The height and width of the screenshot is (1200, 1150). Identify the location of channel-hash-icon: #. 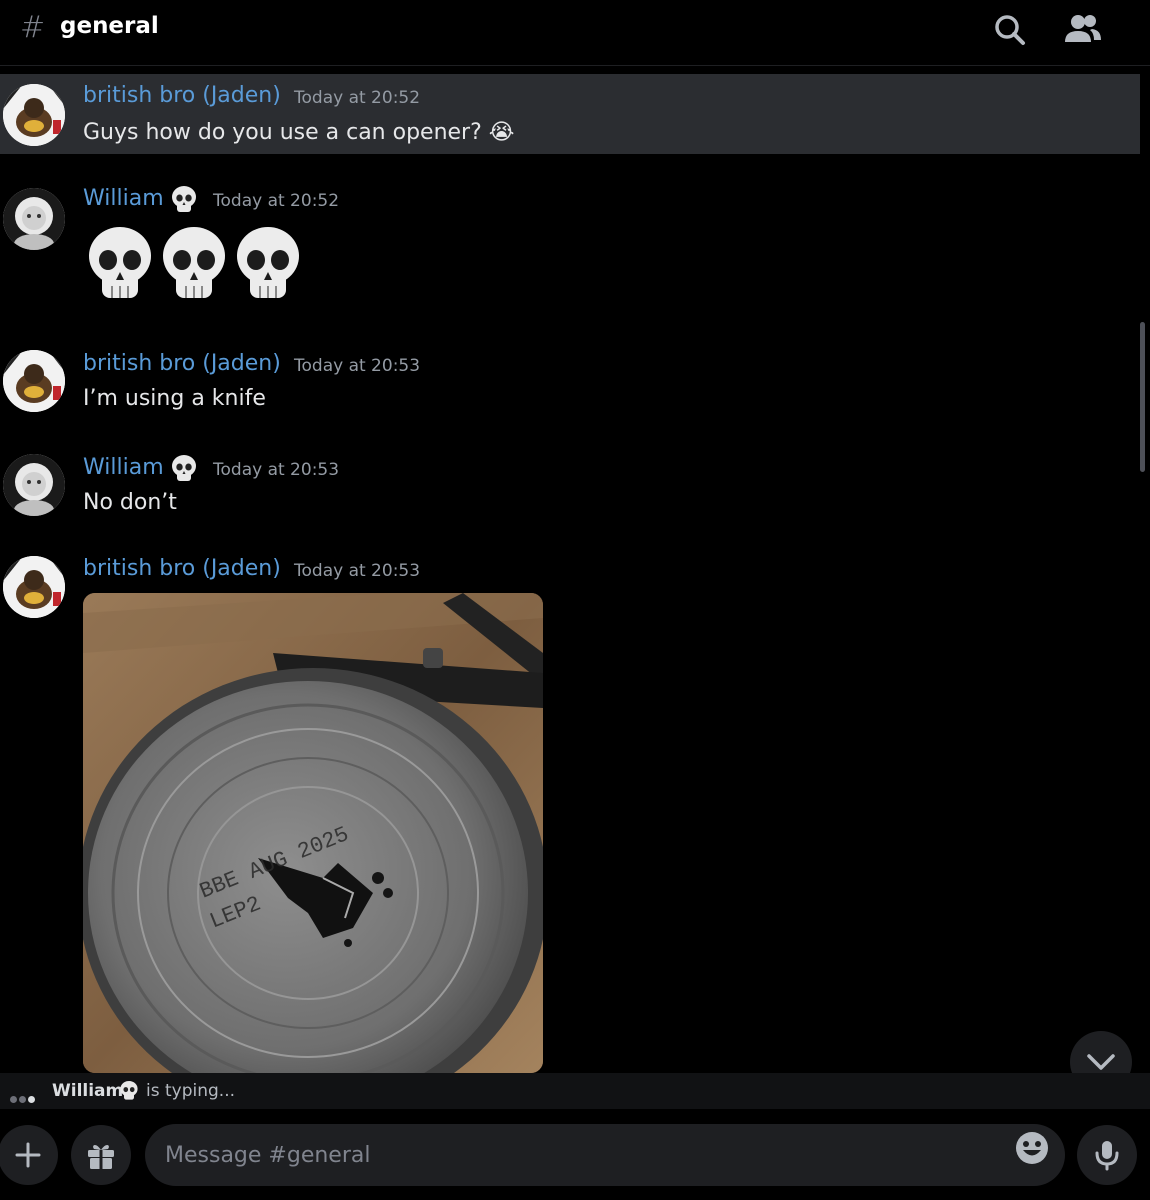
(33, 27).